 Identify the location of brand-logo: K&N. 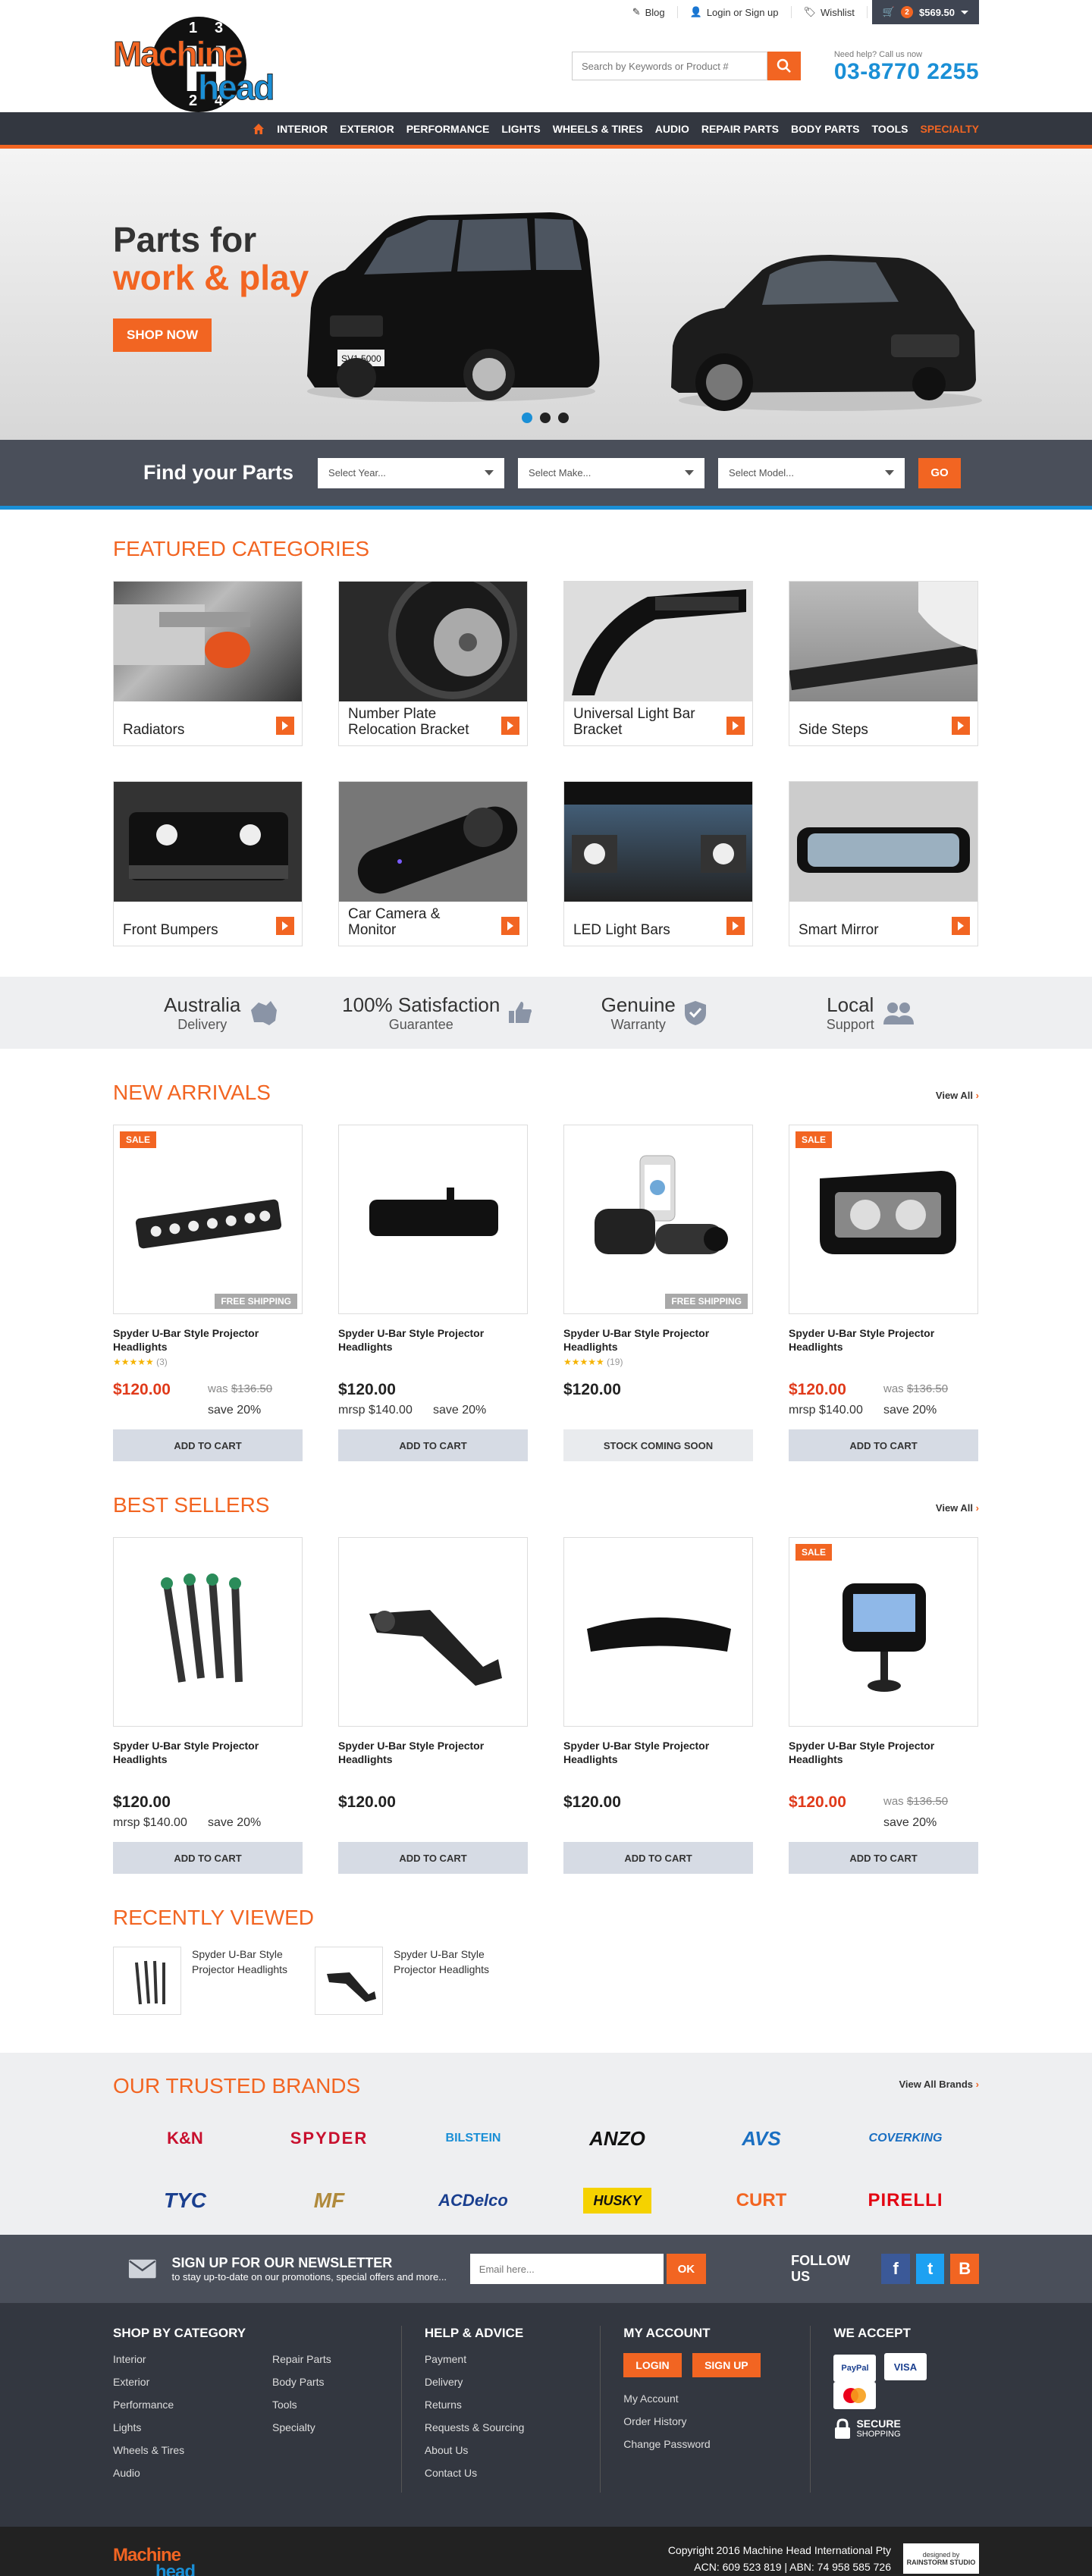
(185, 2138).